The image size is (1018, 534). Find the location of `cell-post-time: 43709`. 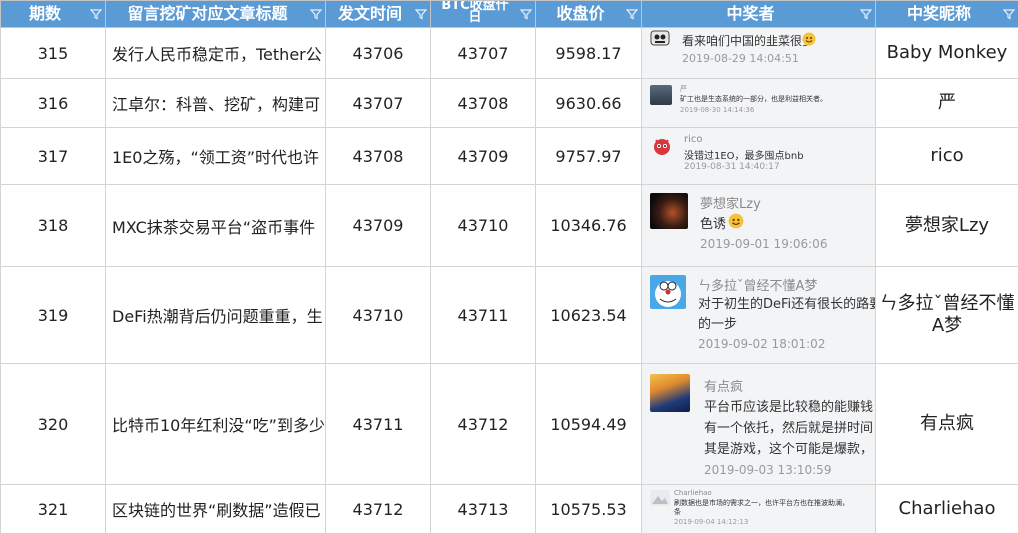

cell-post-time: 43709 is located at coordinates (378, 225).